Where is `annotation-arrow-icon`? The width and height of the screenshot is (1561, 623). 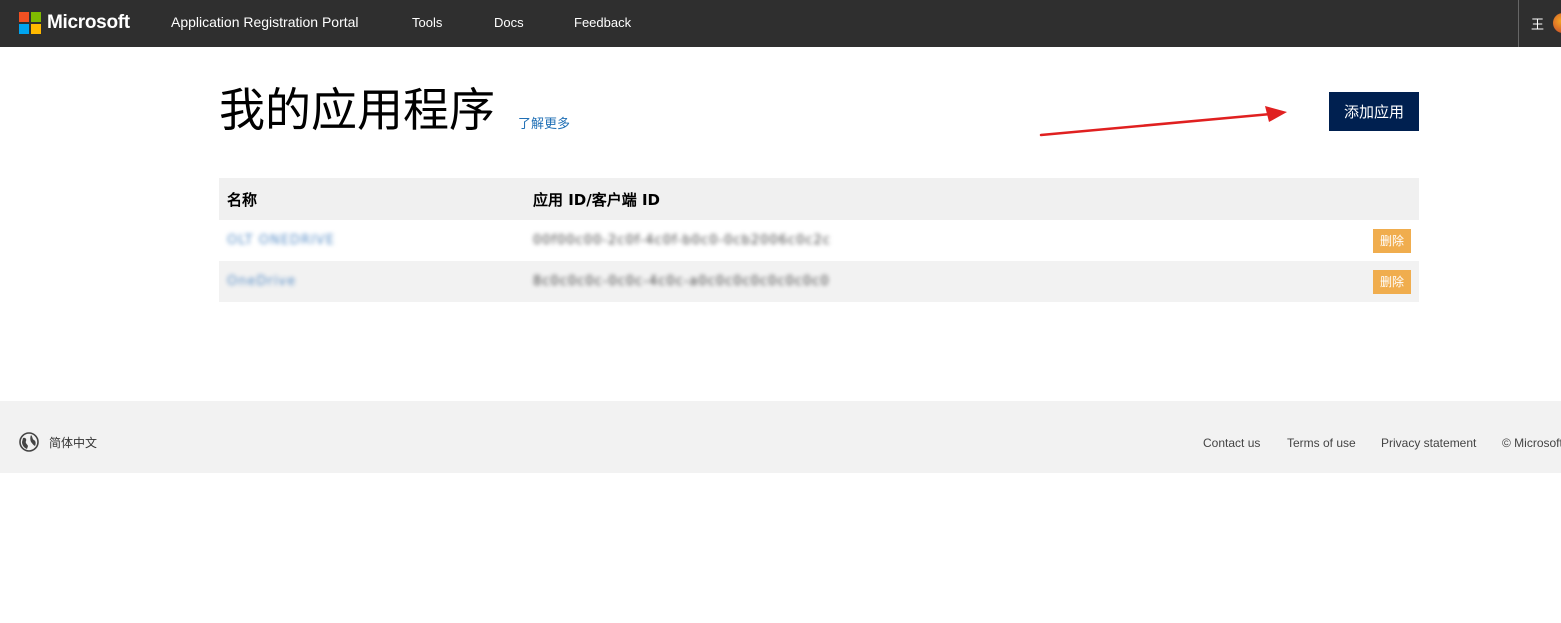 annotation-arrow-icon is located at coordinates (1163, 121).